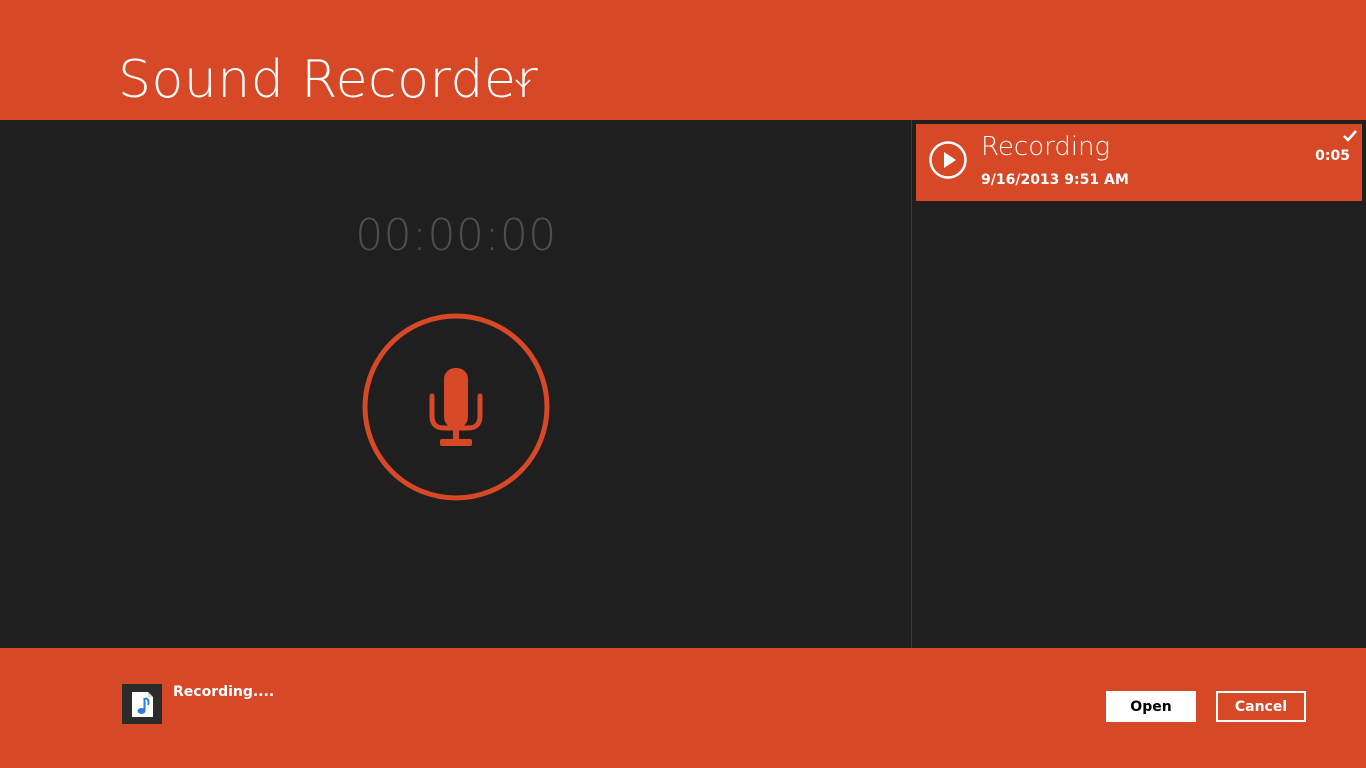 This screenshot has width=1366, height=768. What do you see at coordinates (1055, 180) in the screenshot?
I see `recording-date: 9/16/2013 9:51 AM` at bounding box center [1055, 180].